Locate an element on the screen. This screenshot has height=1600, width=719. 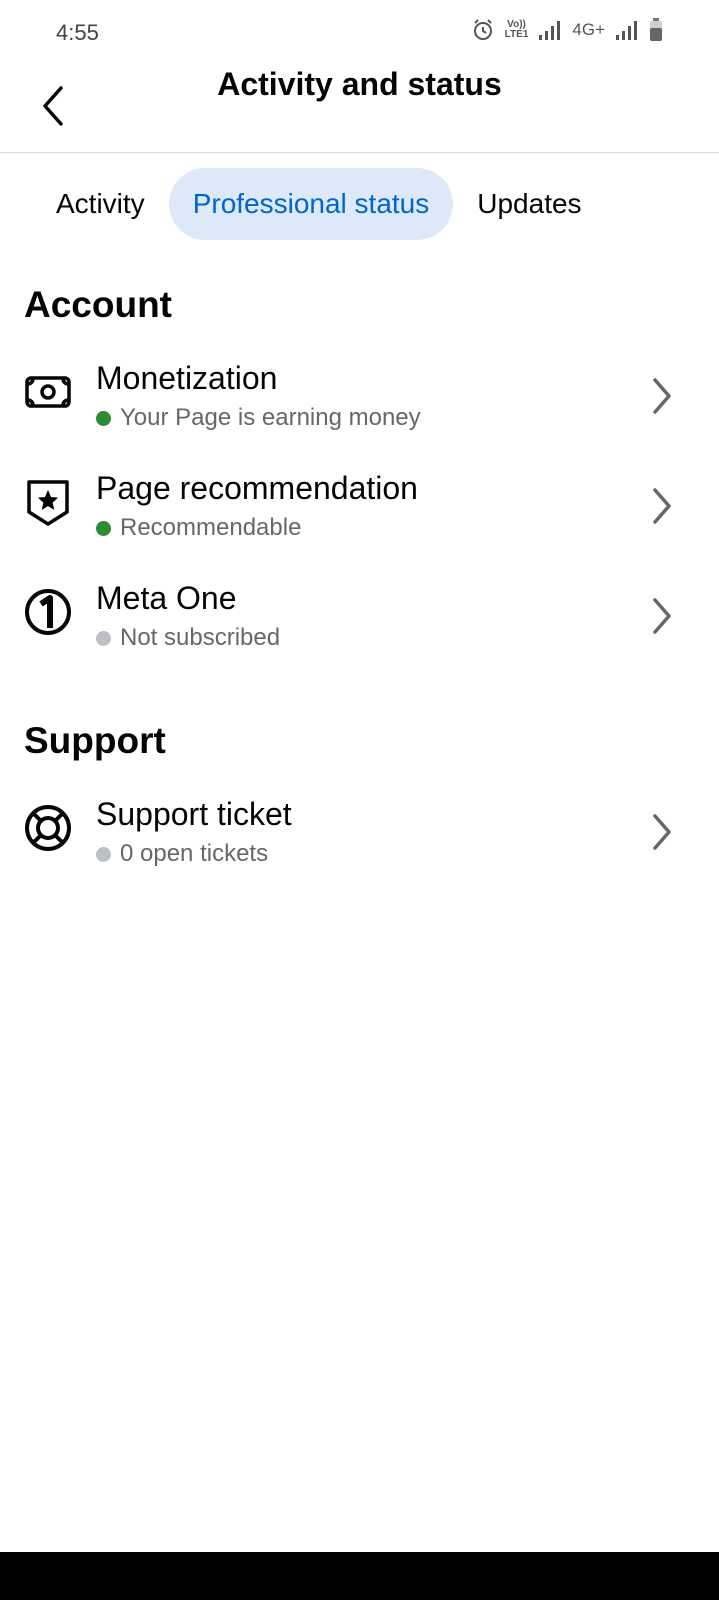
section-title-account: Account is located at coordinates (98, 304).